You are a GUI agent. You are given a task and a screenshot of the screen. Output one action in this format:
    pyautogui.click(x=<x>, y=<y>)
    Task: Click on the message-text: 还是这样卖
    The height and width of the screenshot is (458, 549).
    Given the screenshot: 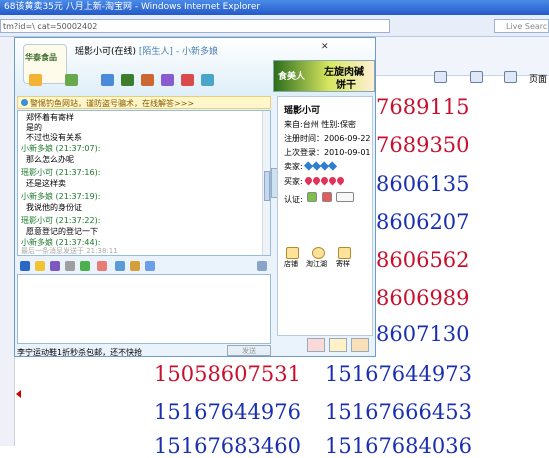 What is the action you would take?
    pyautogui.click(x=46, y=183)
    